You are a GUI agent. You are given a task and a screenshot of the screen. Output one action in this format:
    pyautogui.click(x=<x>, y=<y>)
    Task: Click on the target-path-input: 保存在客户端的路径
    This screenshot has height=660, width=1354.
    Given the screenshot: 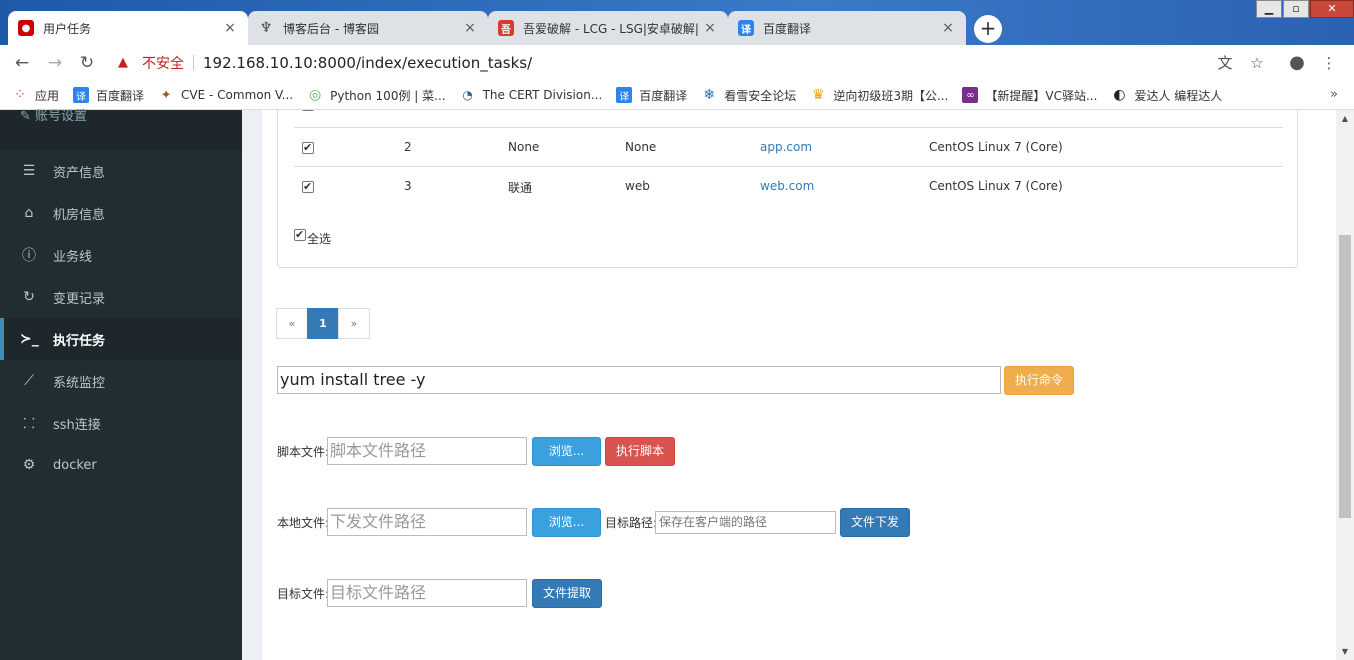 What is the action you would take?
    pyautogui.click(x=745, y=522)
    